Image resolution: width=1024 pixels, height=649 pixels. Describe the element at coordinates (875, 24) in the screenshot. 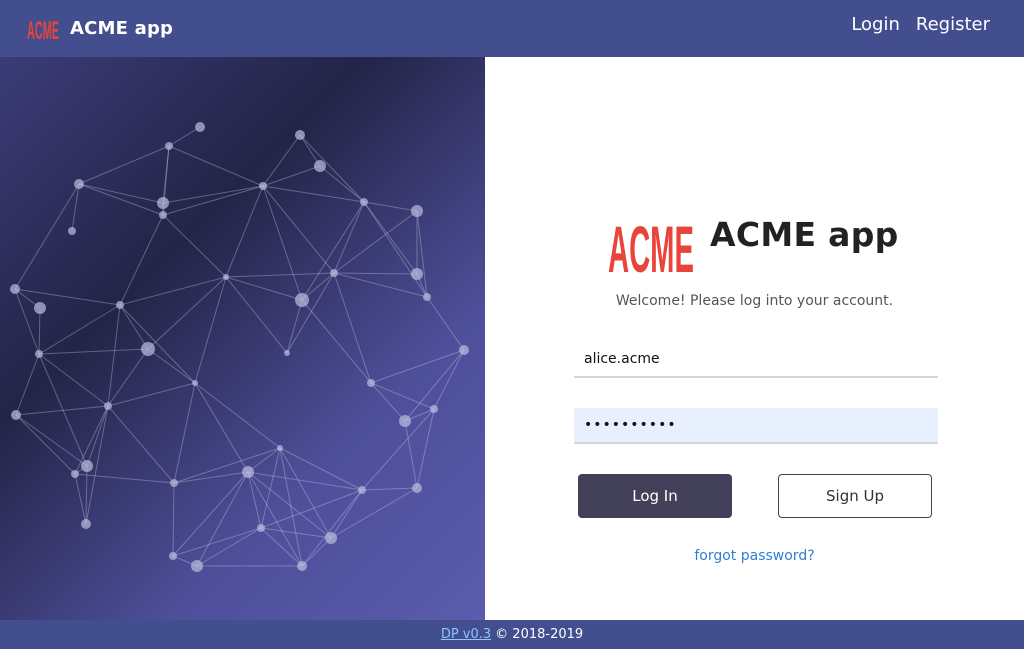

I see `nav-login-link: Login` at that location.